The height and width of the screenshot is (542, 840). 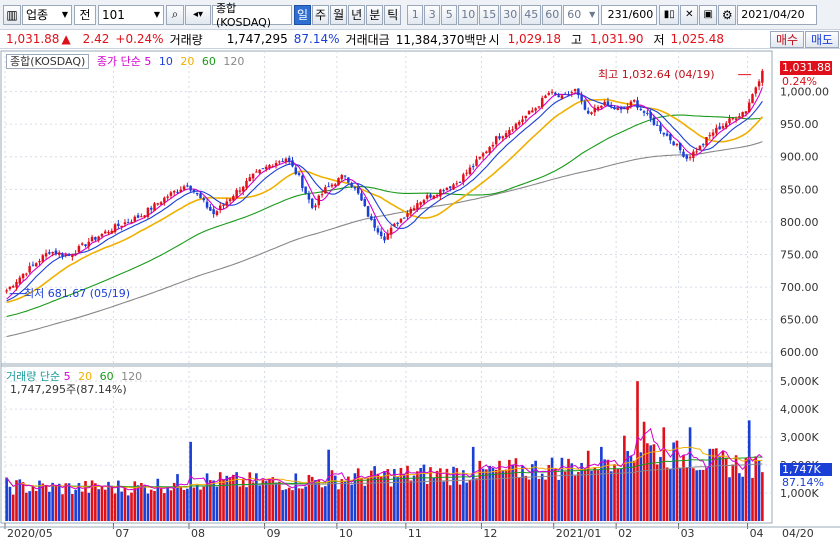 What do you see at coordinates (131, 14) in the screenshot?
I see `code-input: 101 ▼` at bounding box center [131, 14].